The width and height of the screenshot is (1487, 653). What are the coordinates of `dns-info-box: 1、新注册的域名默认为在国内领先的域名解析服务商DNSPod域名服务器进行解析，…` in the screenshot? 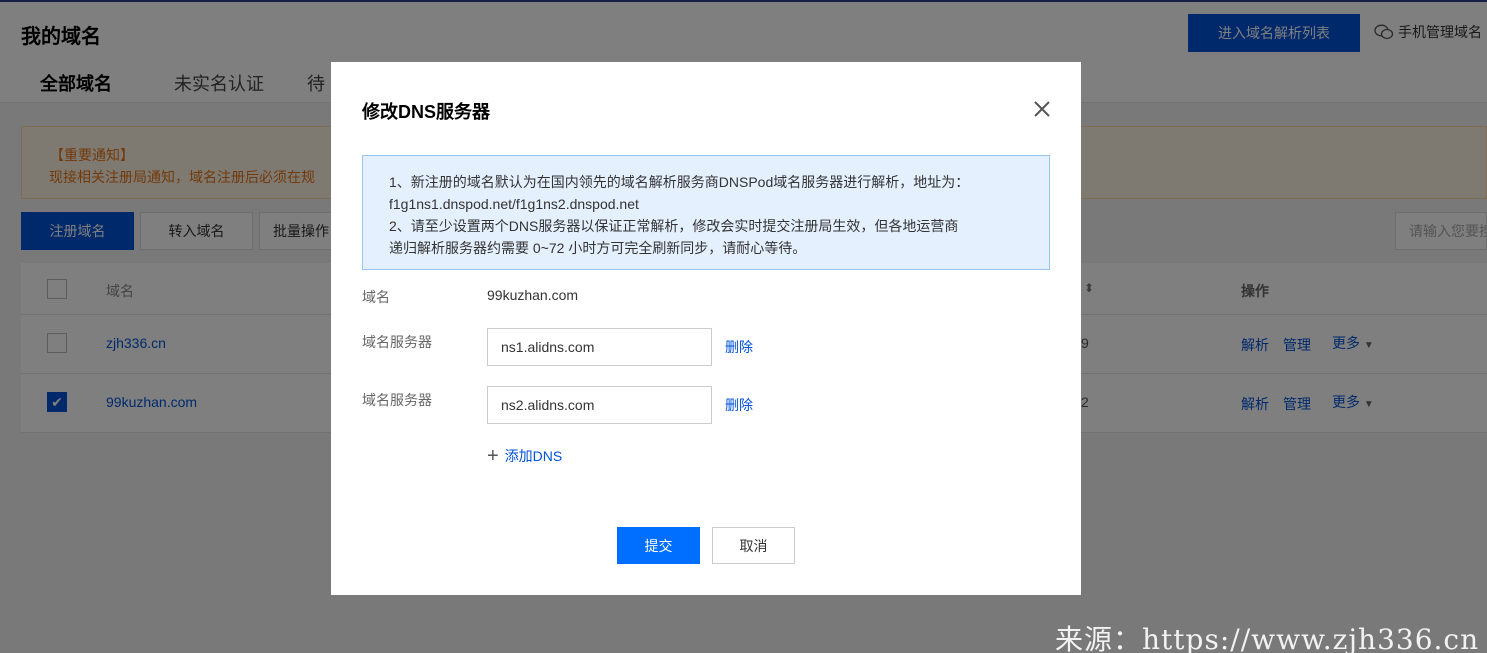 It's located at (706, 212).